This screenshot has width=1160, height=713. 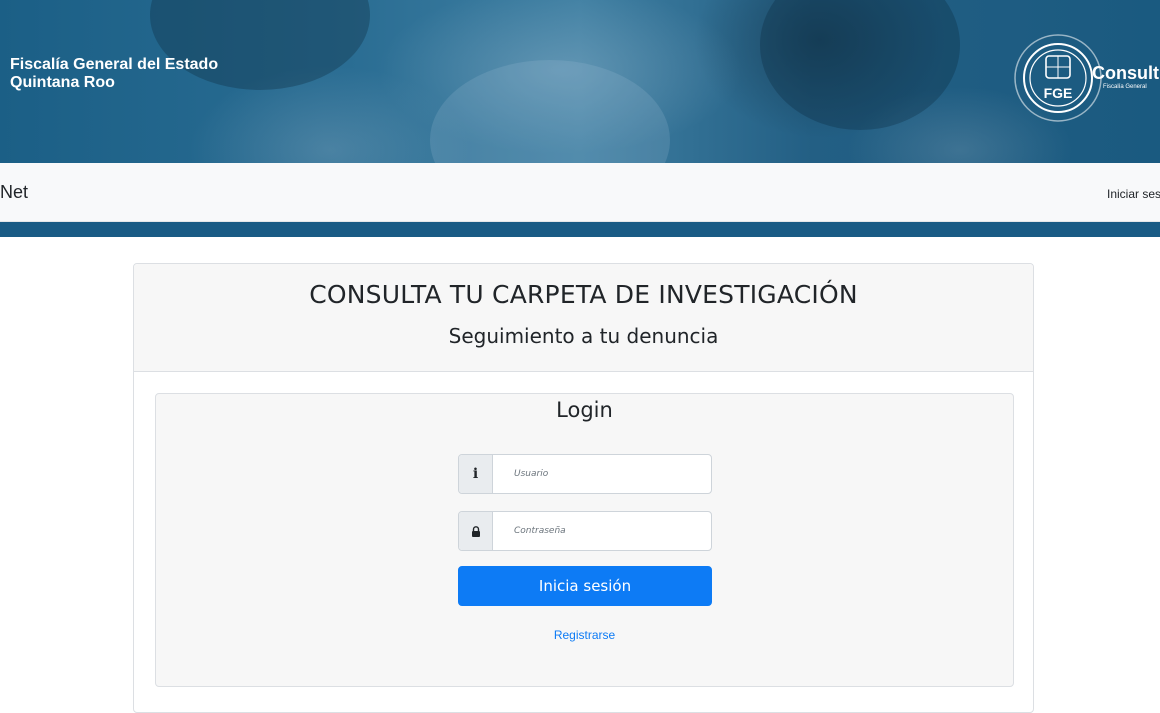 What do you see at coordinates (1058, 93) in the screenshot?
I see `emblem-text: FGE` at bounding box center [1058, 93].